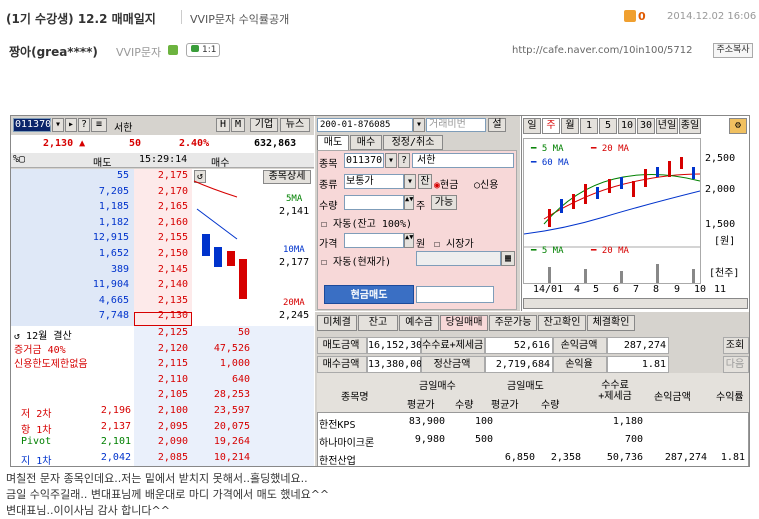 The image size is (759, 519). I want to click on calculator-icon: ▦, so click(508, 258).